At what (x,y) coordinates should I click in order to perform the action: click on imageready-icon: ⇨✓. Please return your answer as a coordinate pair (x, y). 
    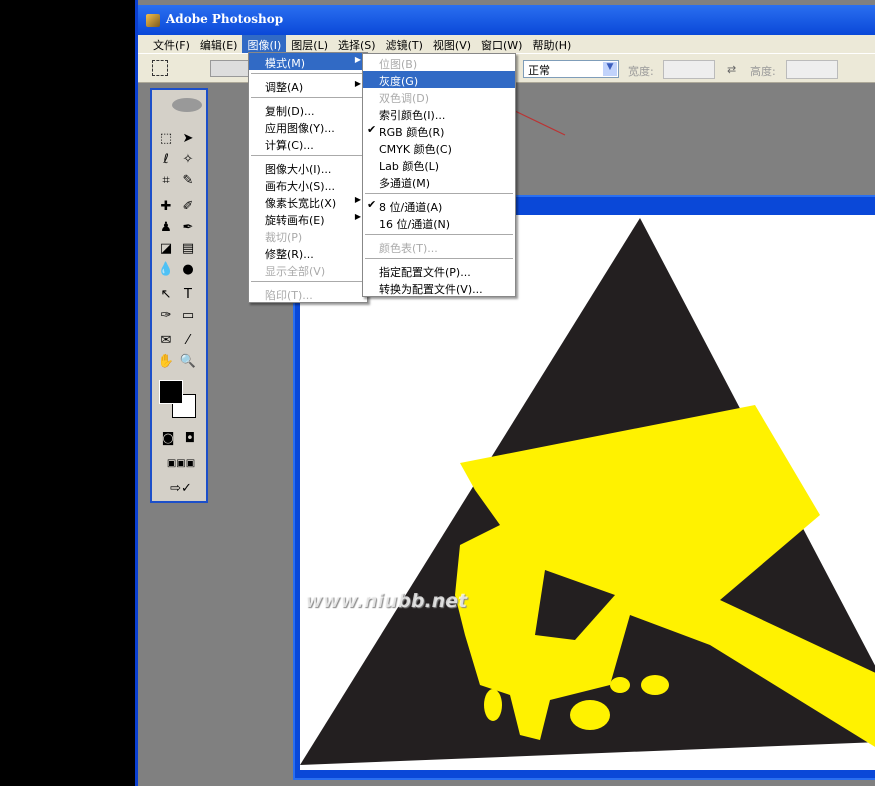
    Looking at the image, I should click on (181, 488).